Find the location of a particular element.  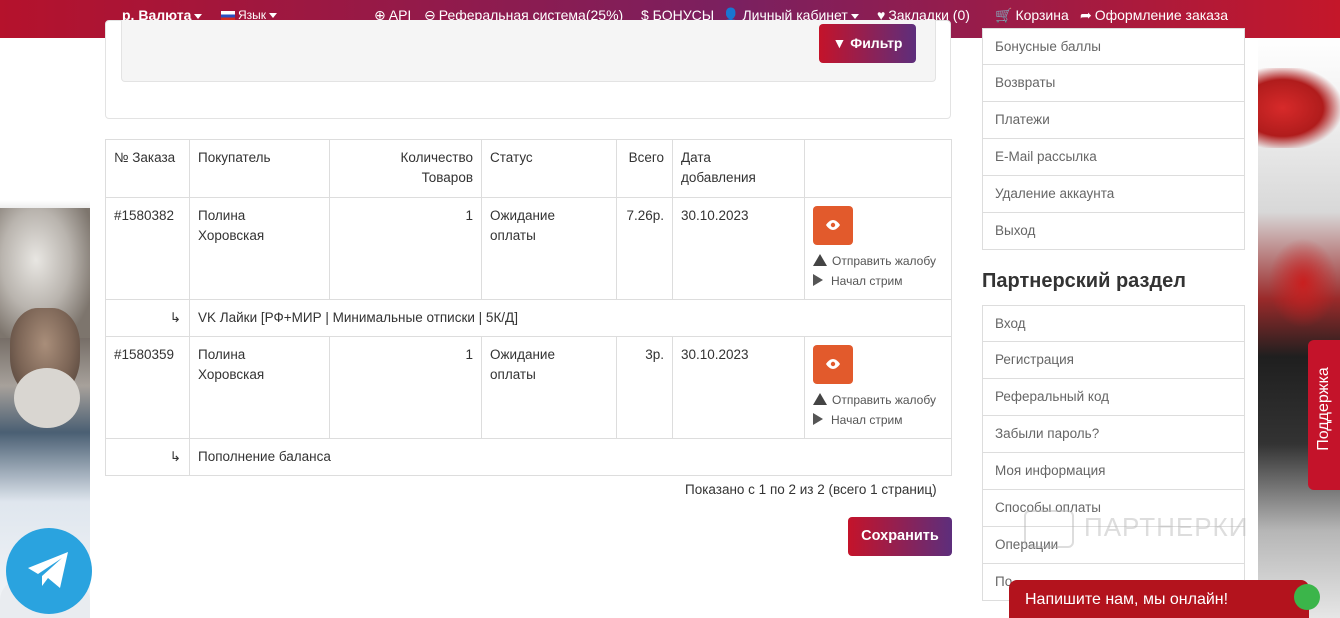

header-buyer: Покупатель is located at coordinates (259, 168).